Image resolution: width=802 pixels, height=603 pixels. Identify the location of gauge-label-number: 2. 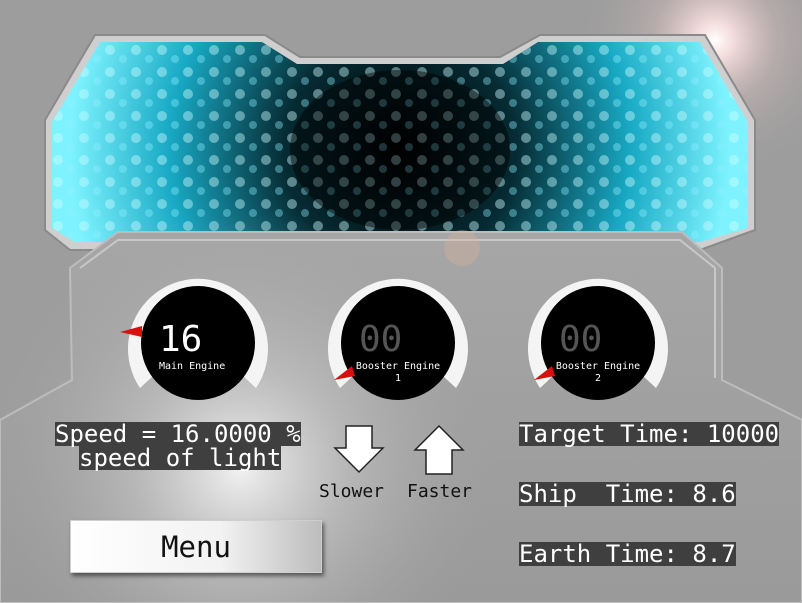
(598, 378).